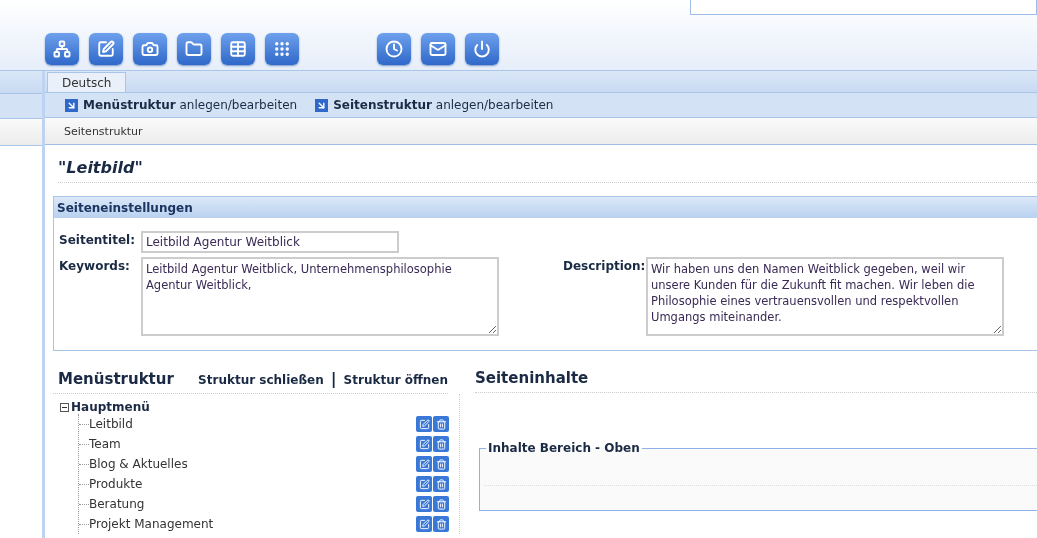 The height and width of the screenshot is (538, 1037). Describe the element at coordinates (116, 484) in the screenshot. I see `tree-item: Produkte` at that location.